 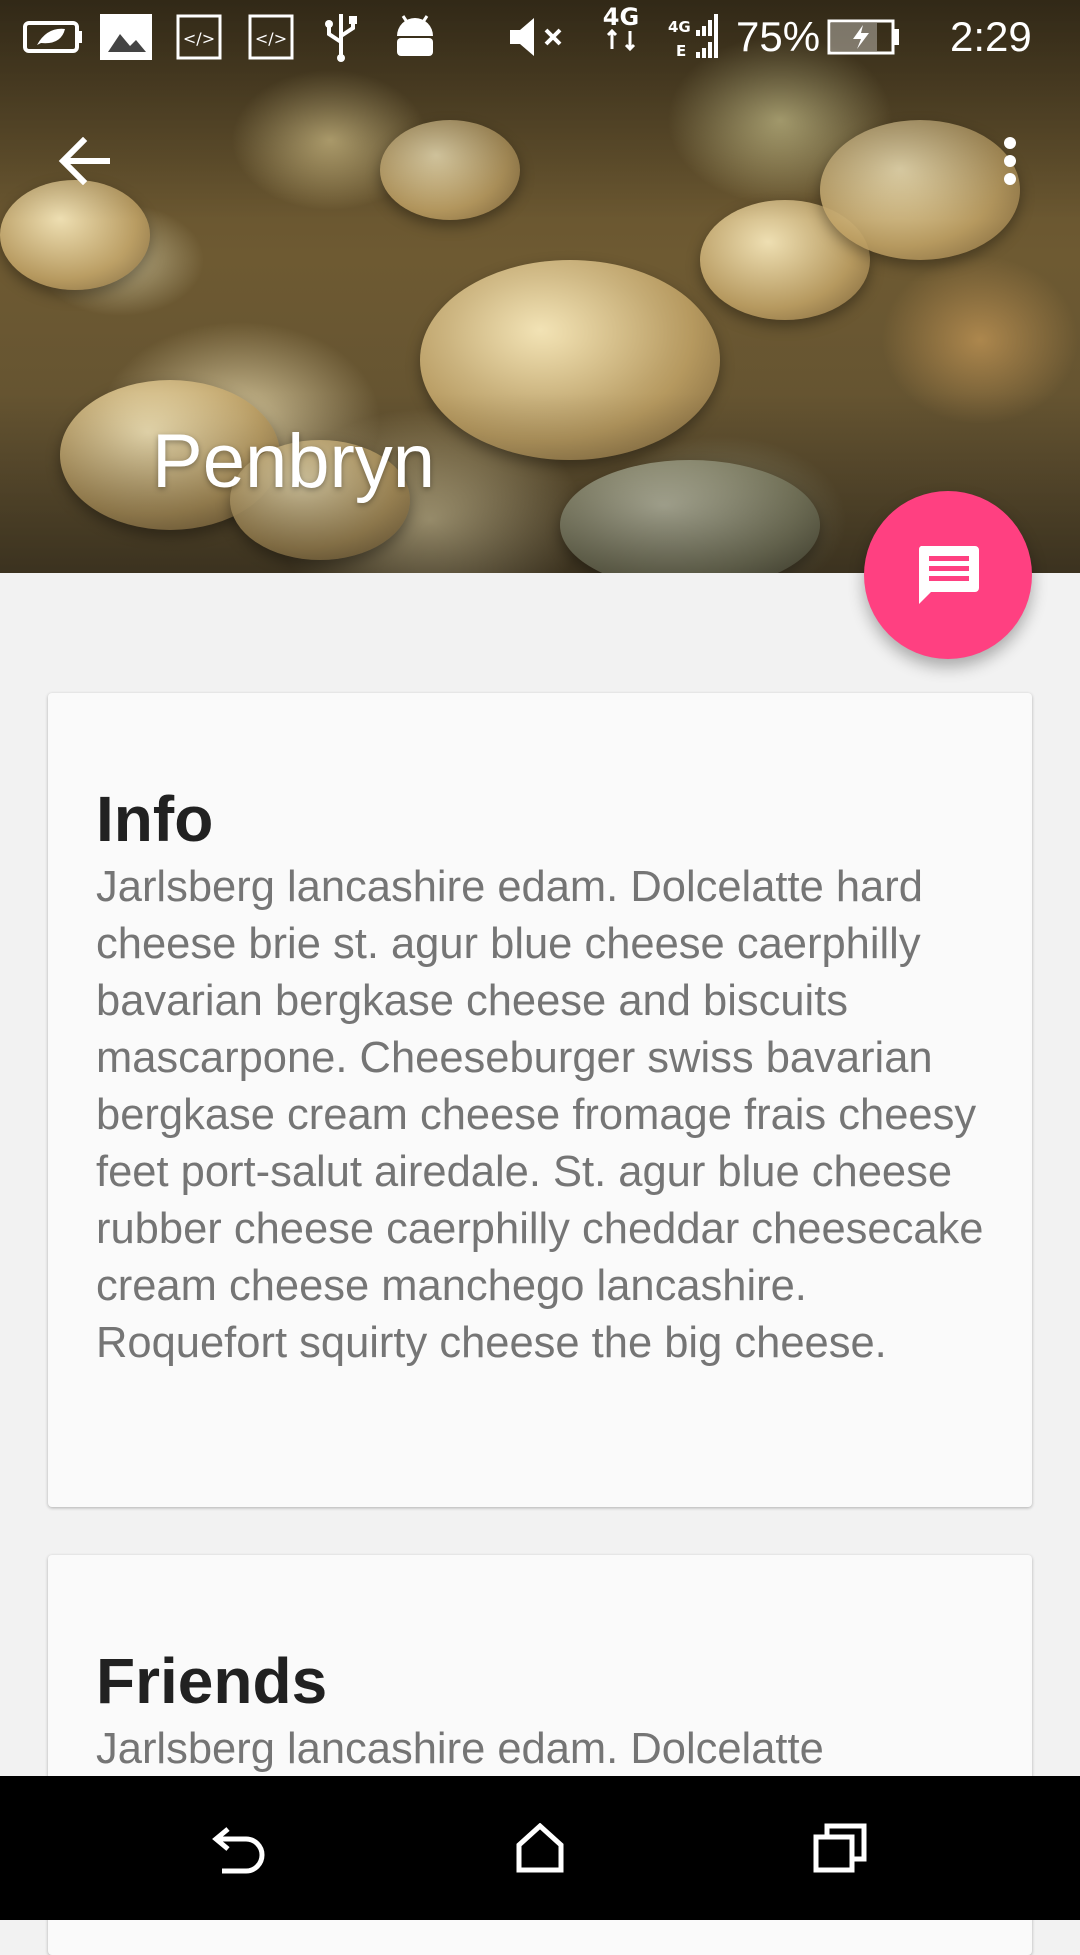 I want to click on status-bar: </> </> 4G 4G E 75% 2:29, so click(x=540, y=38).